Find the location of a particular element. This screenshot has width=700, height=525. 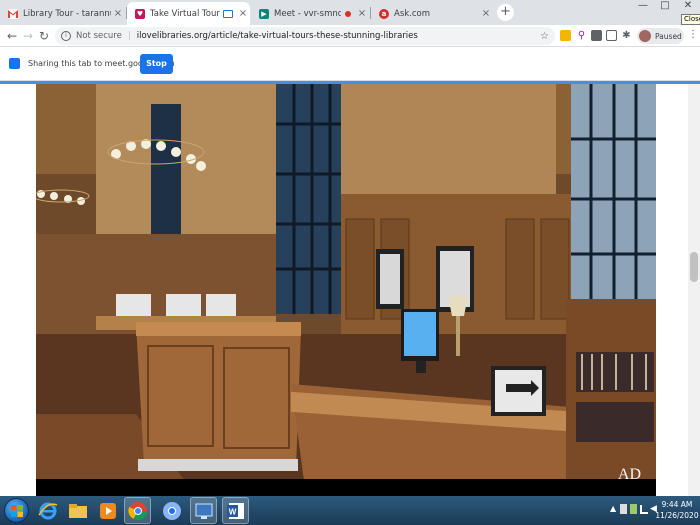

battery-icon is located at coordinates (633, 509).